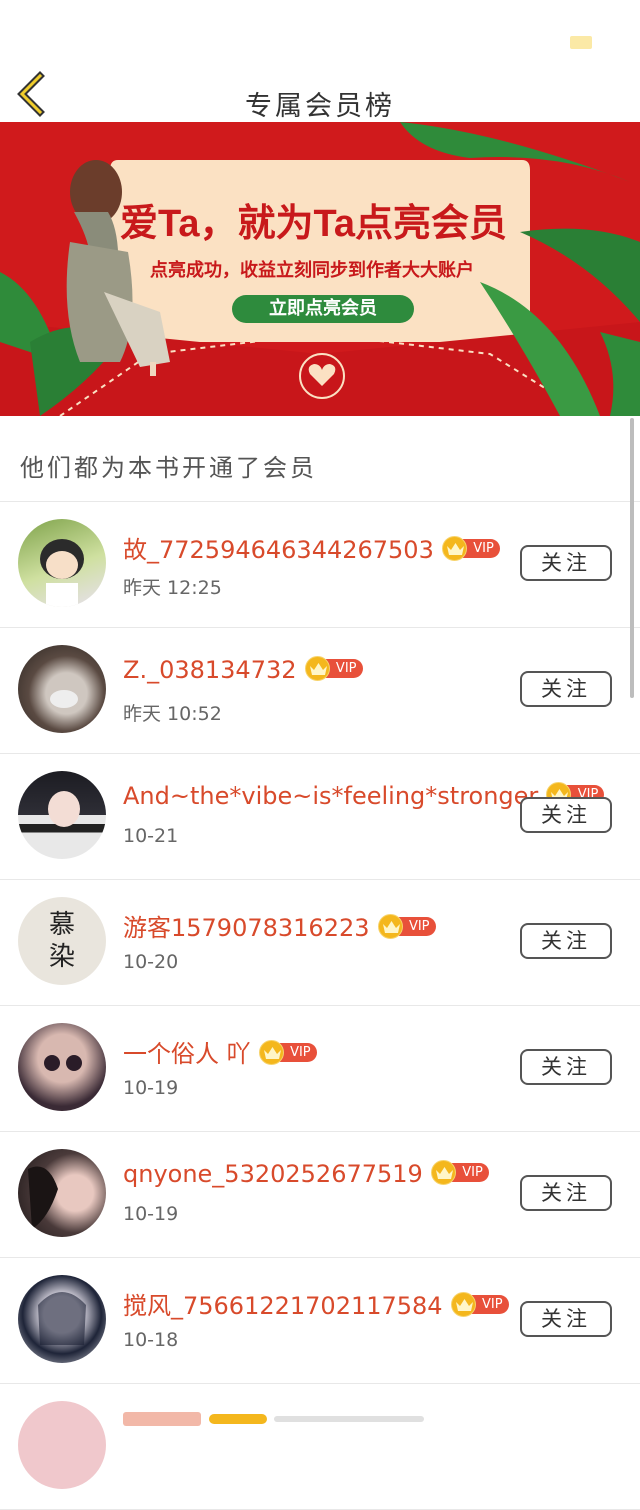  What do you see at coordinates (323, 309) in the screenshot?
I see `activate-membership-button: 立即点亮会员` at bounding box center [323, 309].